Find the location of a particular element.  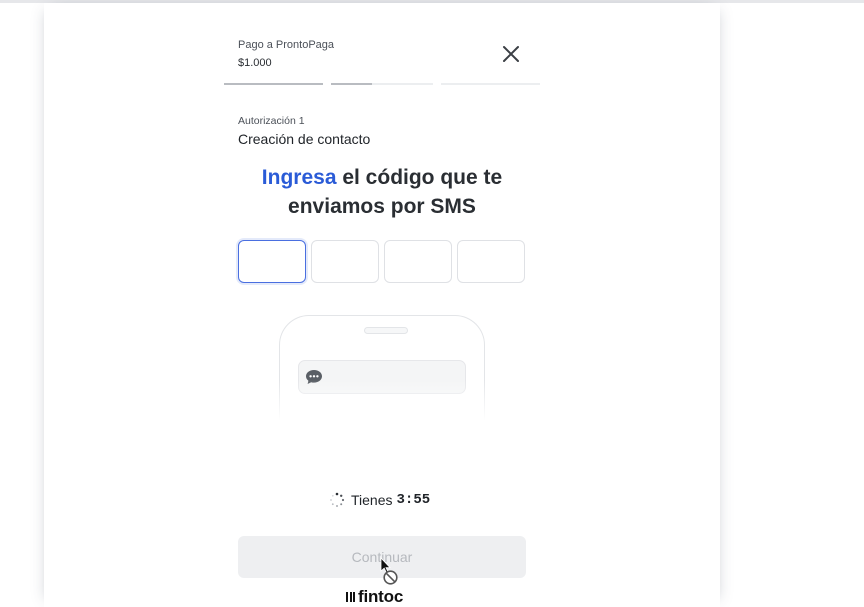

loading-spinner-icon is located at coordinates (337, 499).